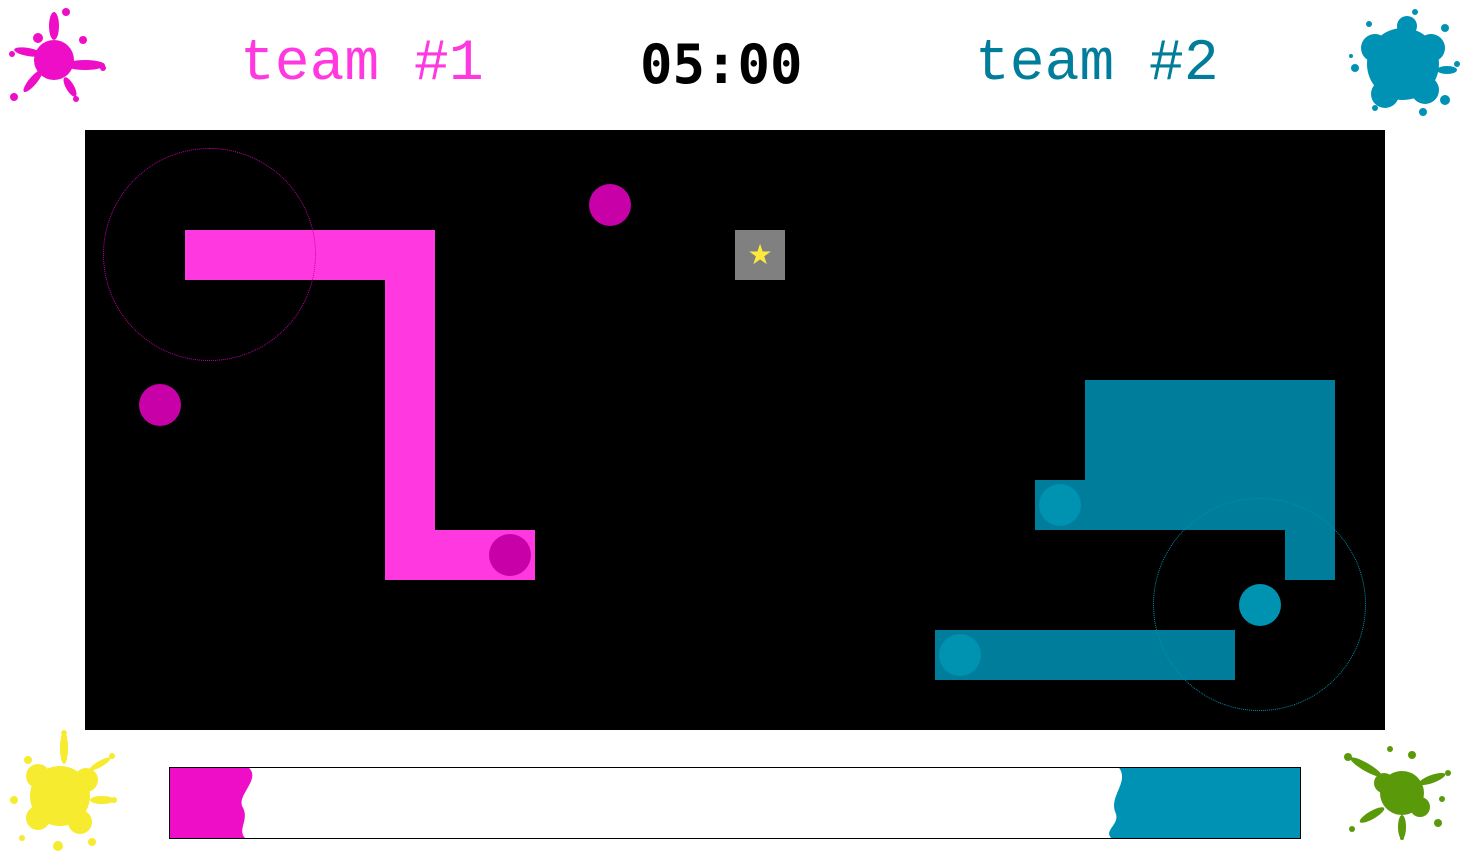  Describe the element at coordinates (1204, 803) in the screenshot. I see `team2-score-fill` at that location.